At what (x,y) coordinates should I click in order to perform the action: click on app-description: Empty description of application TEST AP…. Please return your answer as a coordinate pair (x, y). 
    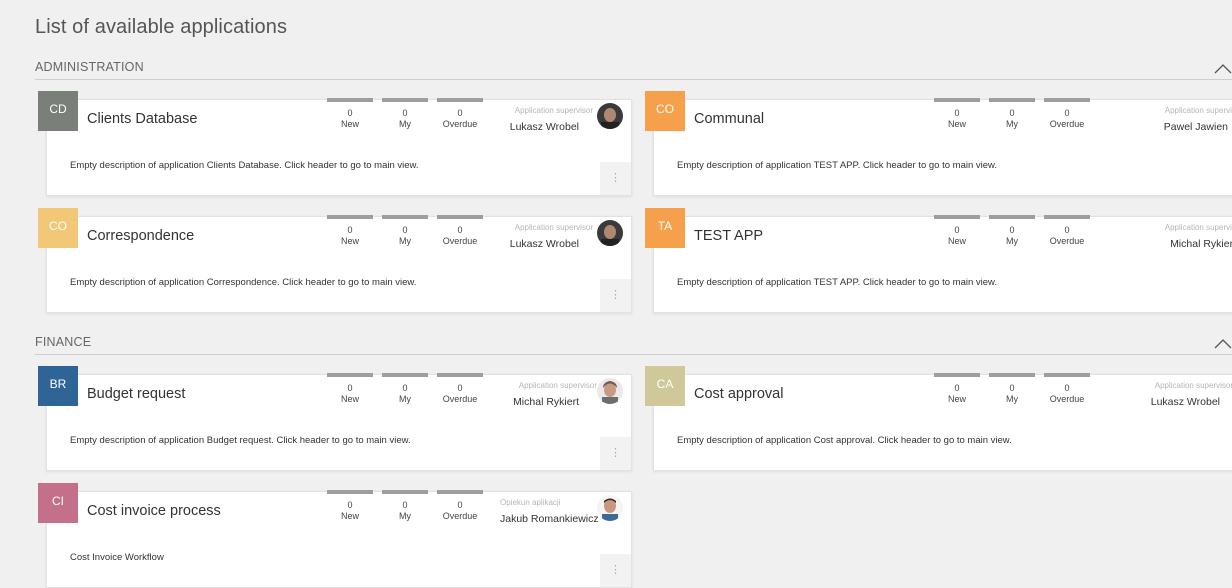
    Looking at the image, I should click on (837, 165).